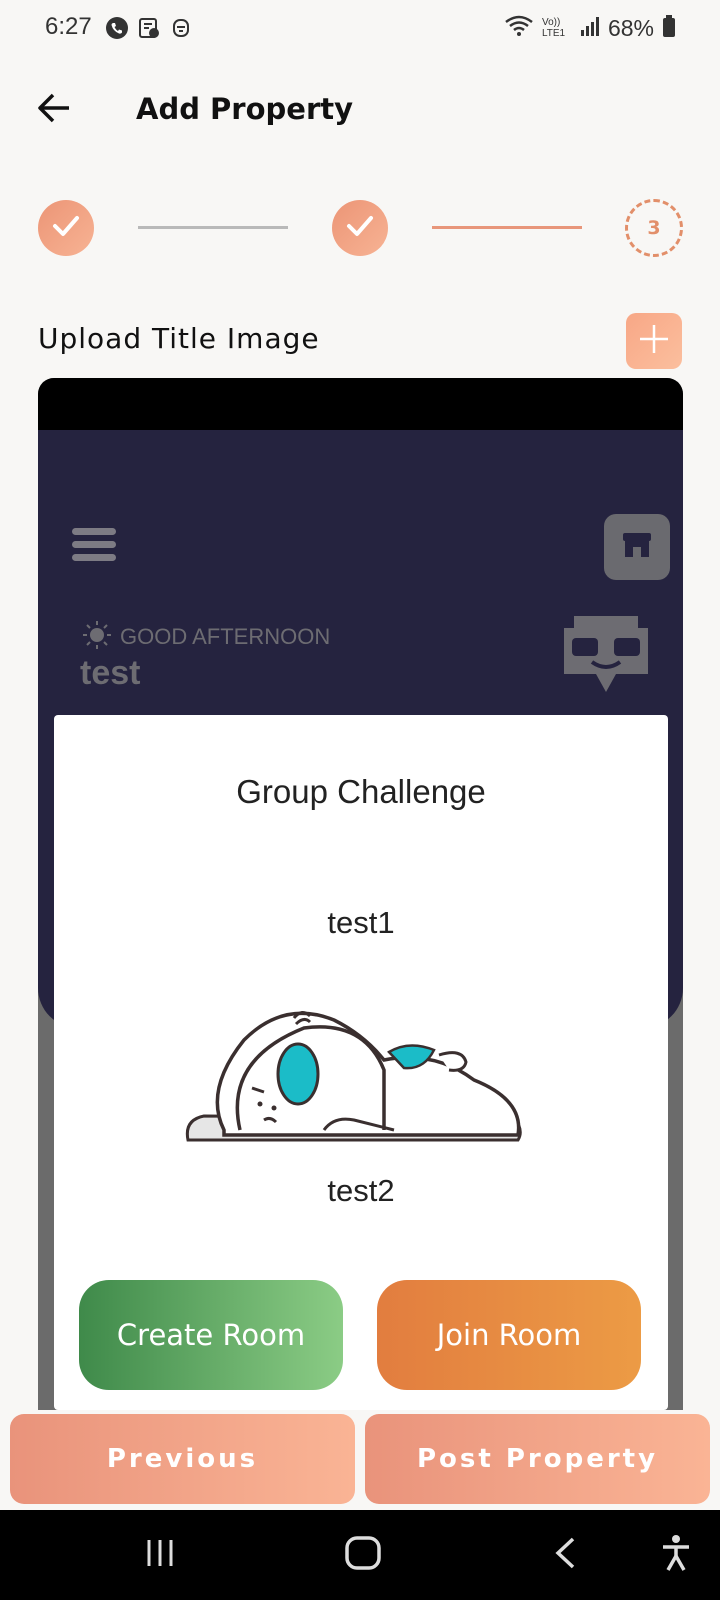 This screenshot has width=720, height=1600. I want to click on status-right: Vo)) LTE1 68%, so click(590, 28).